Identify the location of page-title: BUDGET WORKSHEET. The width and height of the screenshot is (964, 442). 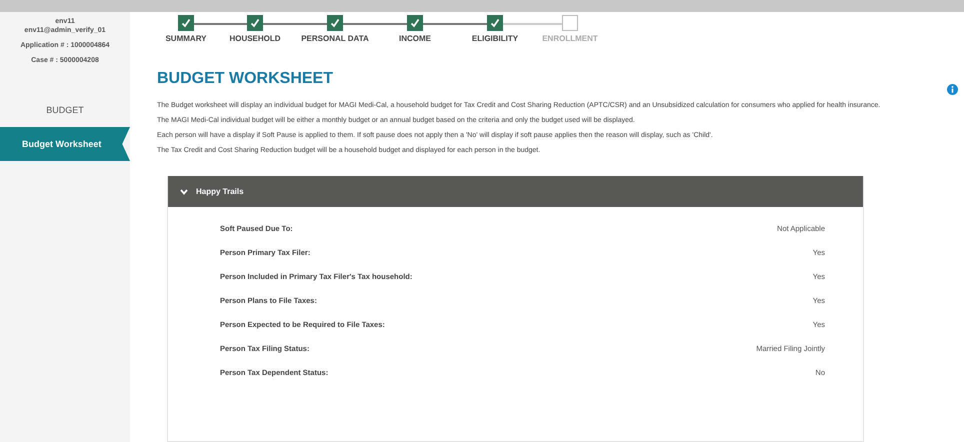
(245, 79).